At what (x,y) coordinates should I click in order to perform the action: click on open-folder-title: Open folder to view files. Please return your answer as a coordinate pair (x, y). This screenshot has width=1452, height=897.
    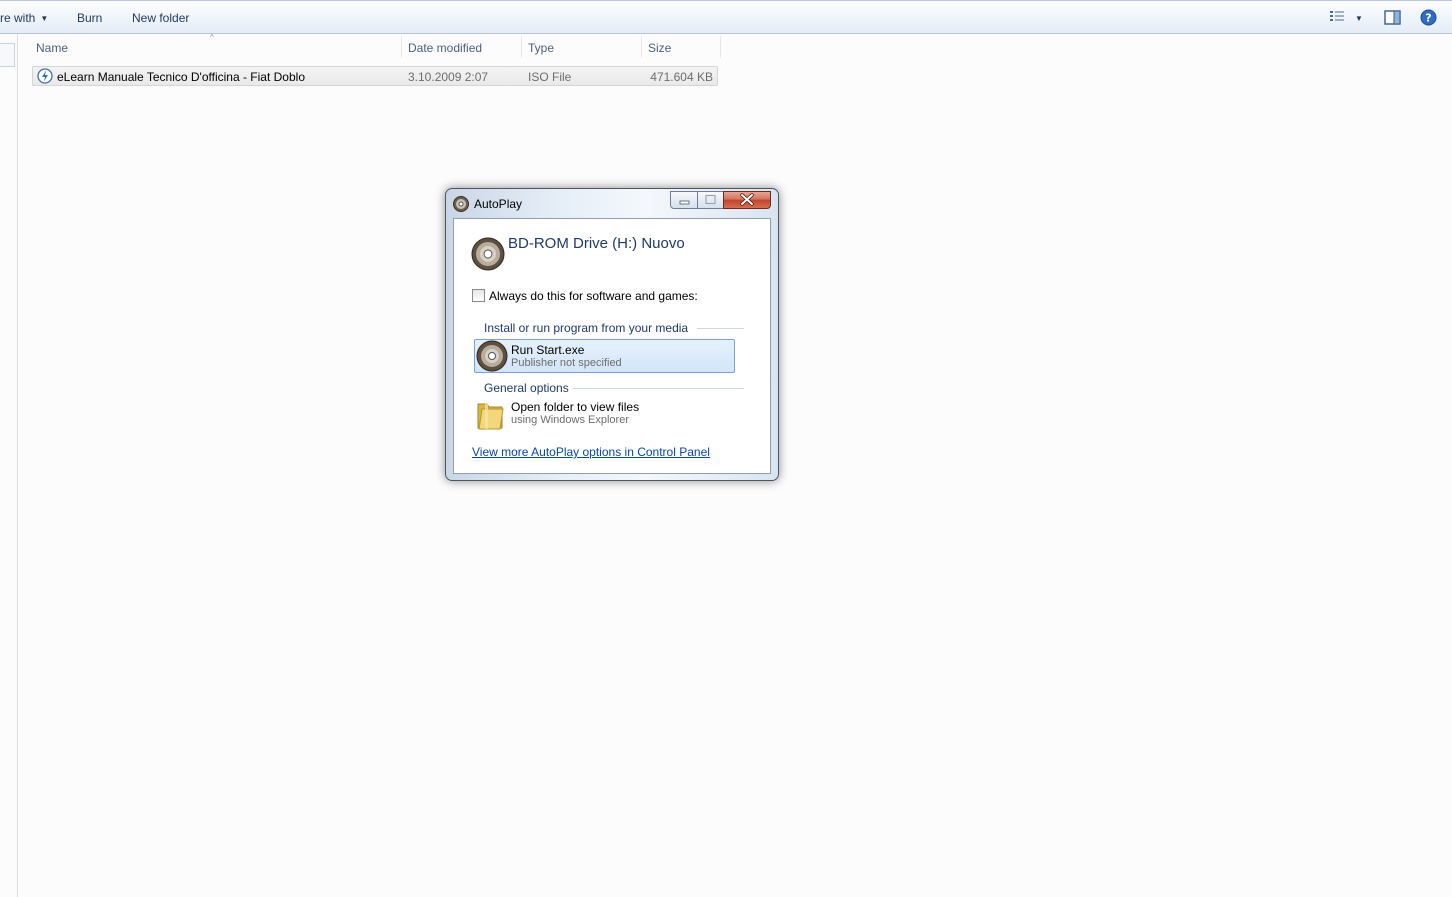
    Looking at the image, I should click on (575, 407).